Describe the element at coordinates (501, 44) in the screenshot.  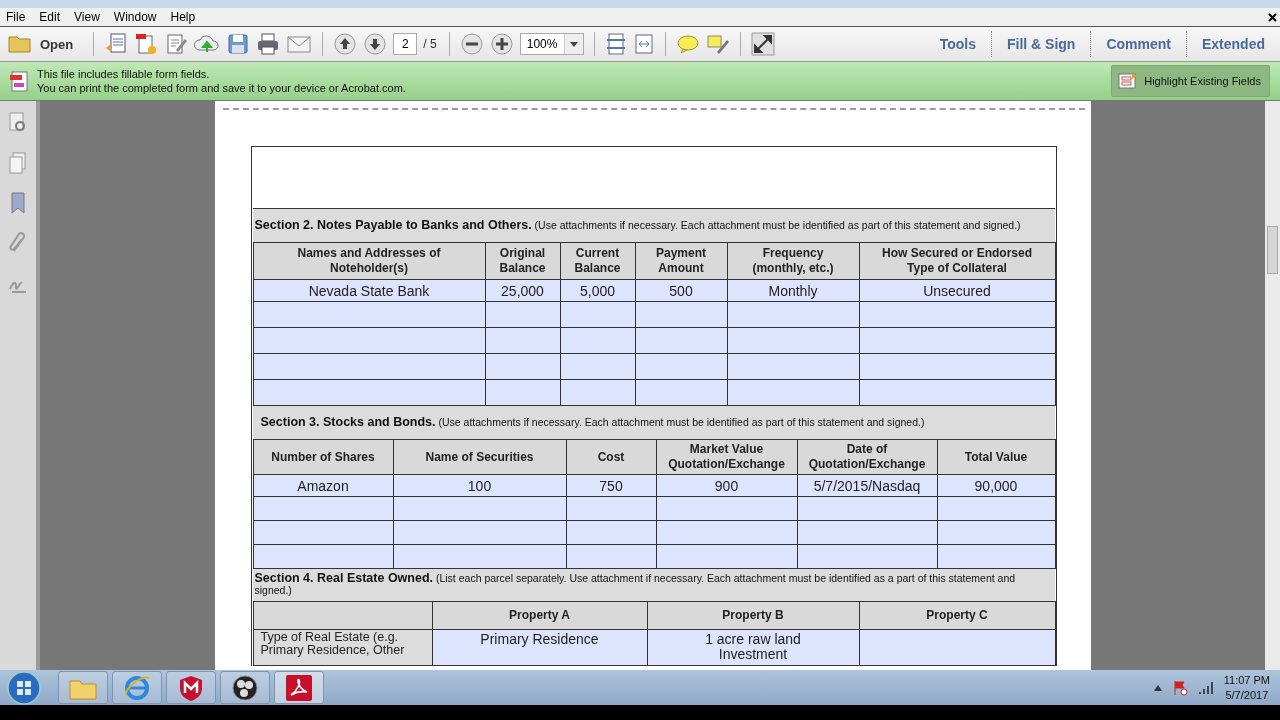
I see `zoom-in-icon` at that location.